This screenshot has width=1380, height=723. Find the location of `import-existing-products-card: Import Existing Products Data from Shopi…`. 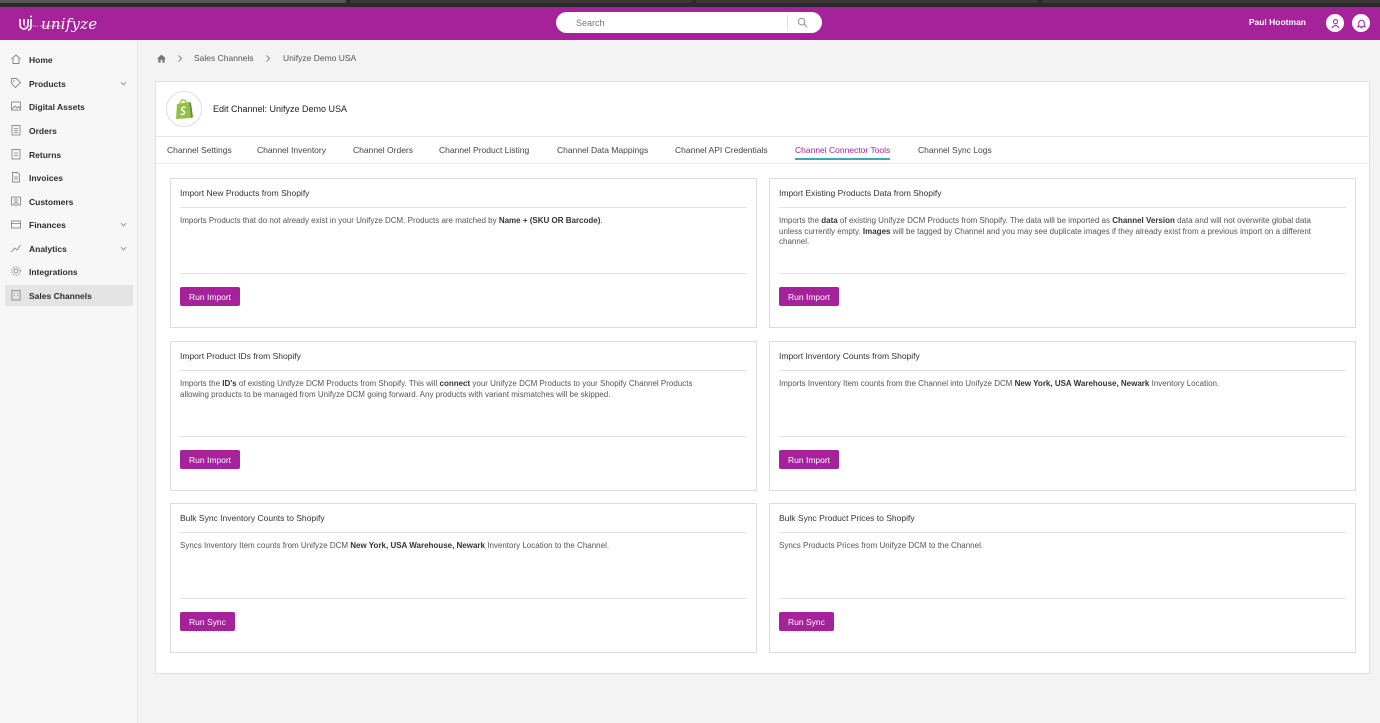

import-existing-products-card: Import Existing Products Data from Shopi… is located at coordinates (1062, 253).